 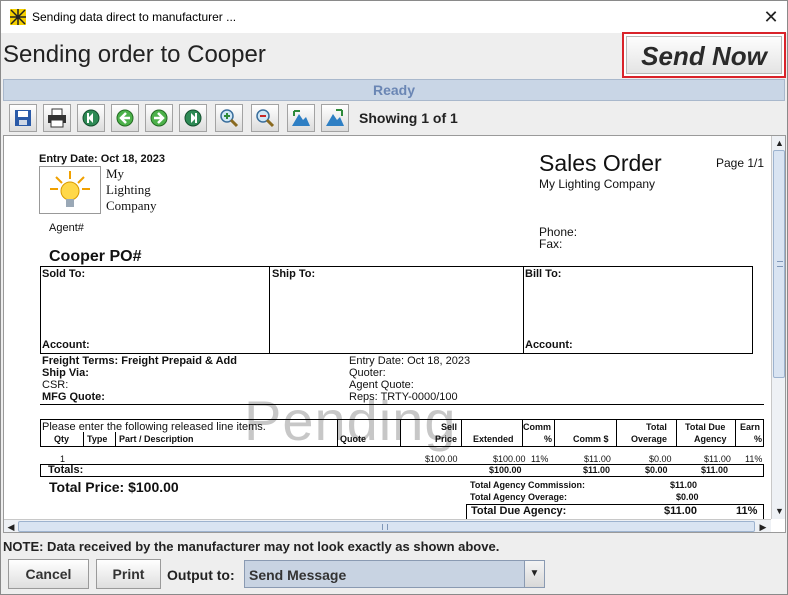 I want to click on scroll-right-icon: ▶, so click(x=763, y=526).